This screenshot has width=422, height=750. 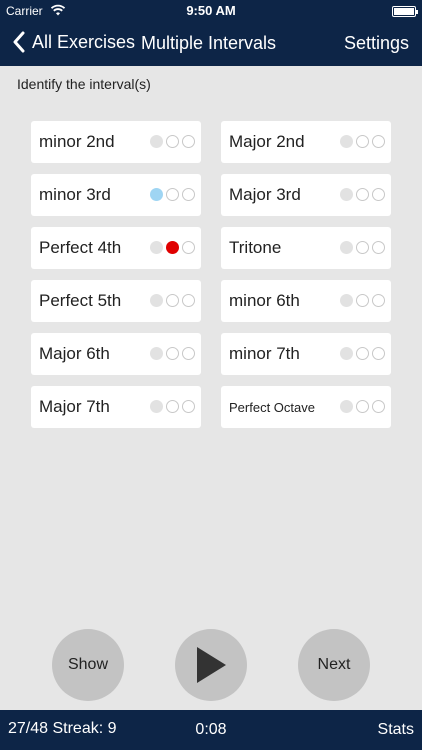 I want to click on page-title: Multiple Intervals, so click(x=209, y=43).